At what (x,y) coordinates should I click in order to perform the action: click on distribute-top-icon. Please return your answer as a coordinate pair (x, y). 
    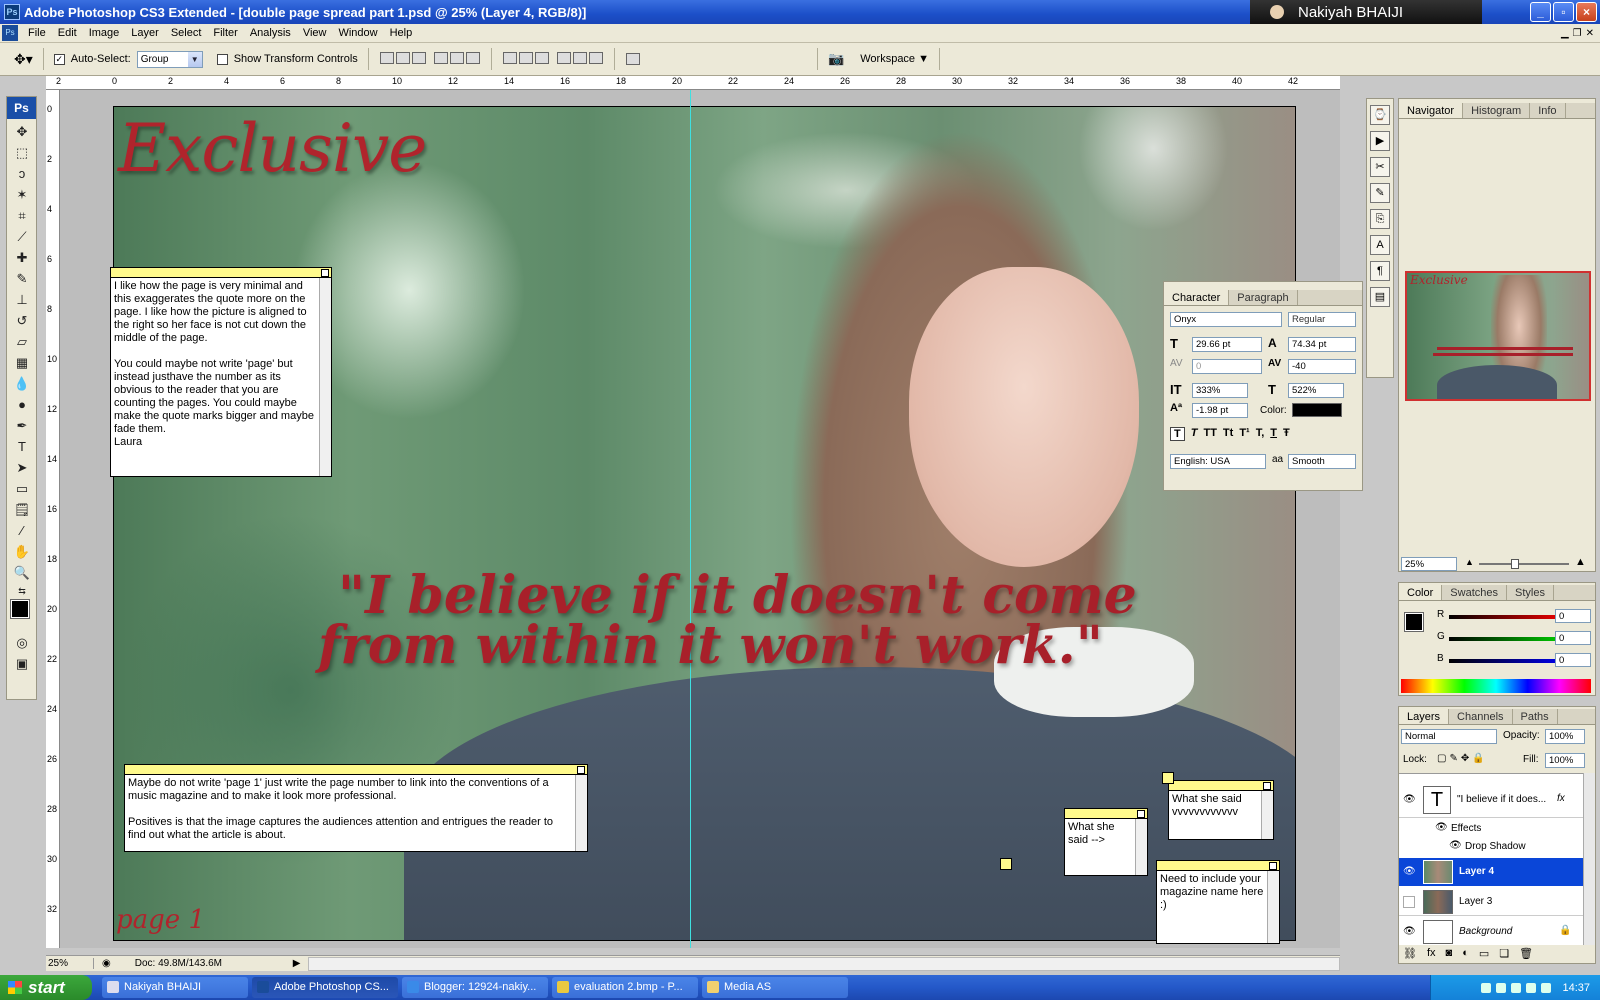
    Looking at the image, I should click on (509, 57).